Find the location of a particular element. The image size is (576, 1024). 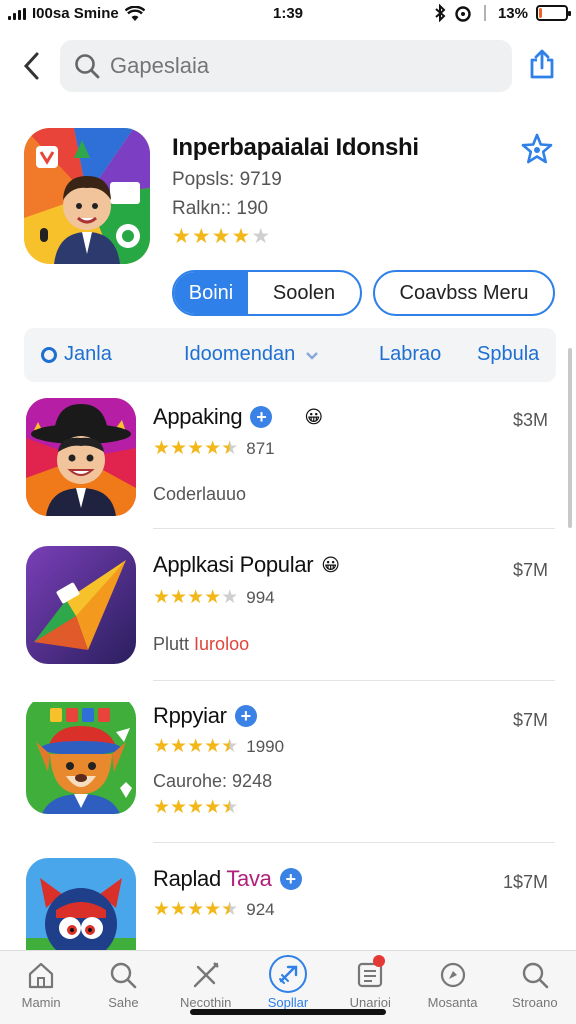

tab-home: Mamin is located at coordinates (41, 987).